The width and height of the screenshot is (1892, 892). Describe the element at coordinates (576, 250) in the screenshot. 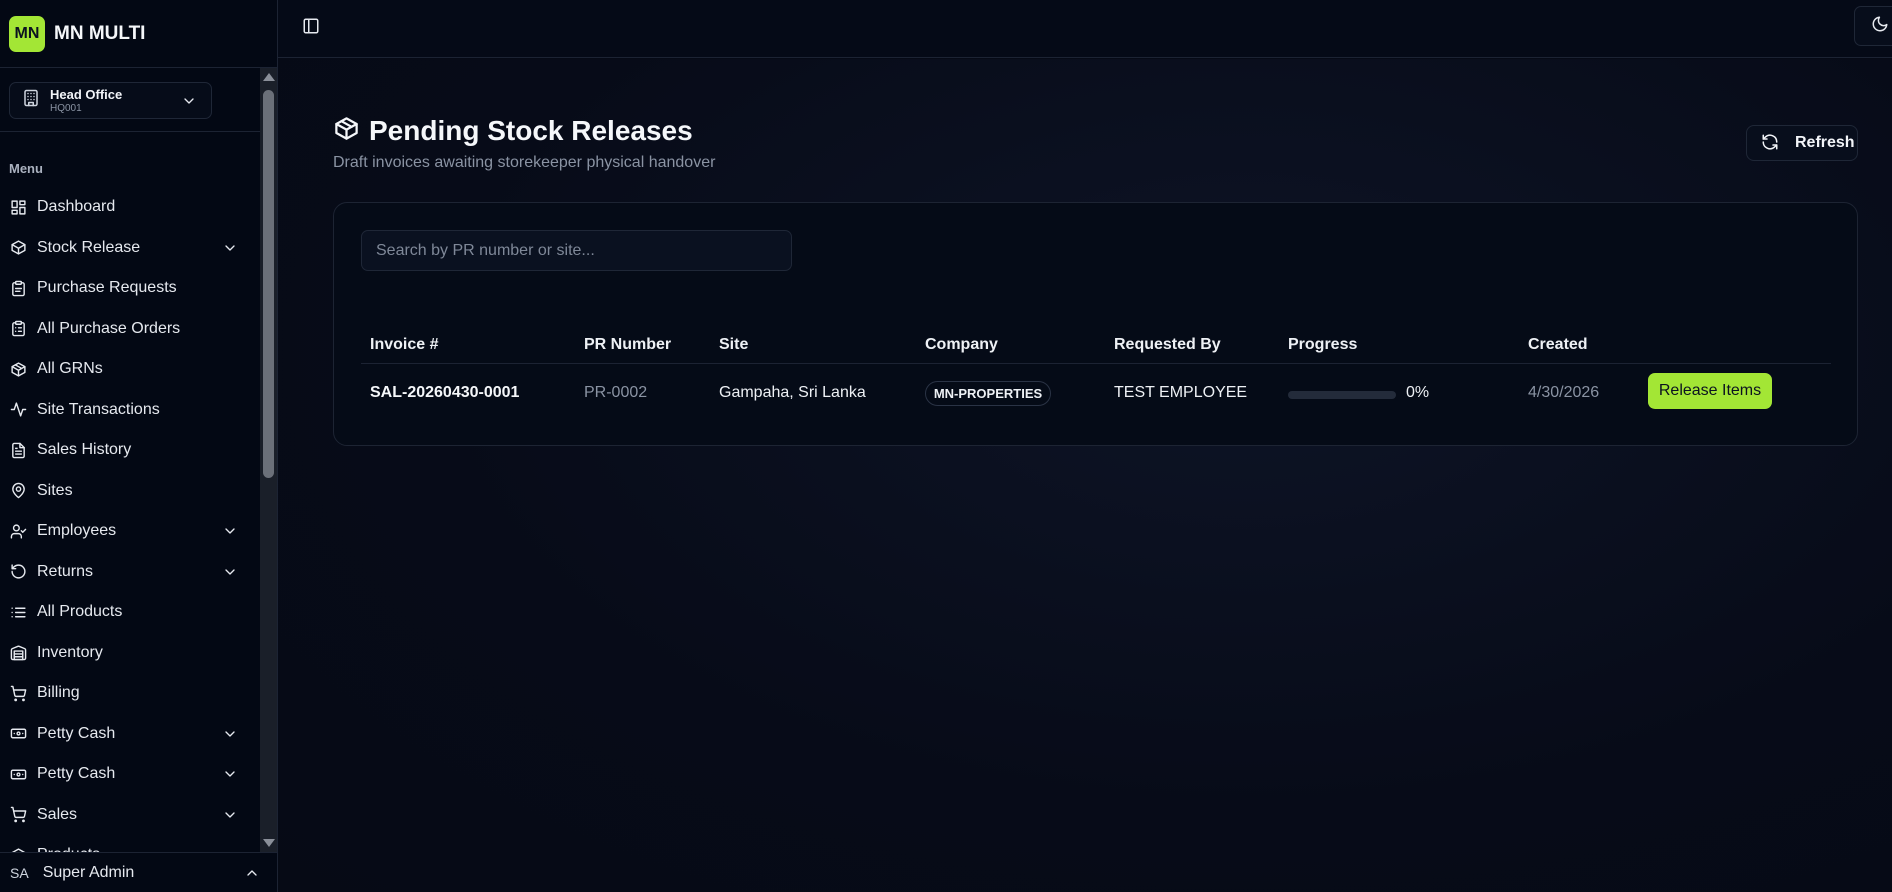

I see `search-input` at that location.